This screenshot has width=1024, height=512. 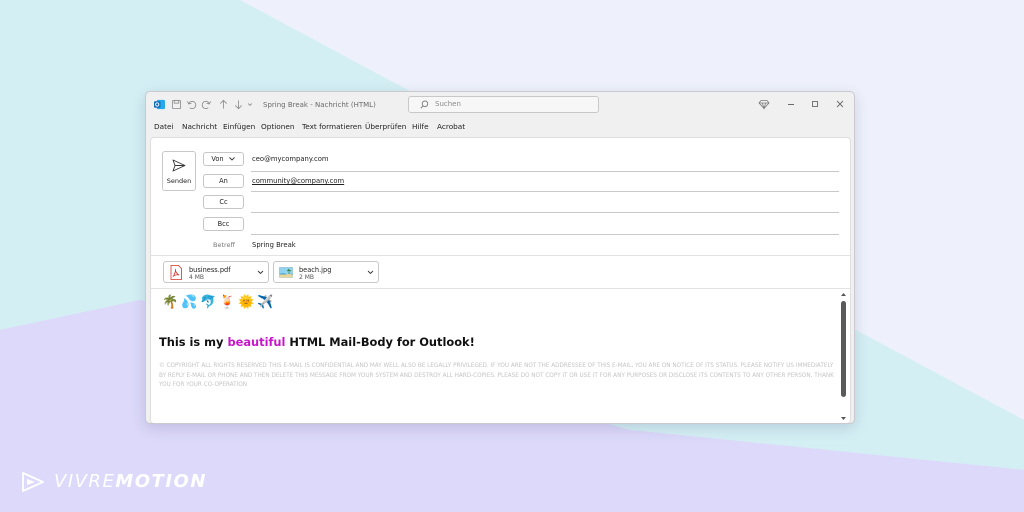 What do you see at coordinates (197, 277) in the screenshot?
I see `attachment-size: 4 MB` at bounding box center [197, 277].